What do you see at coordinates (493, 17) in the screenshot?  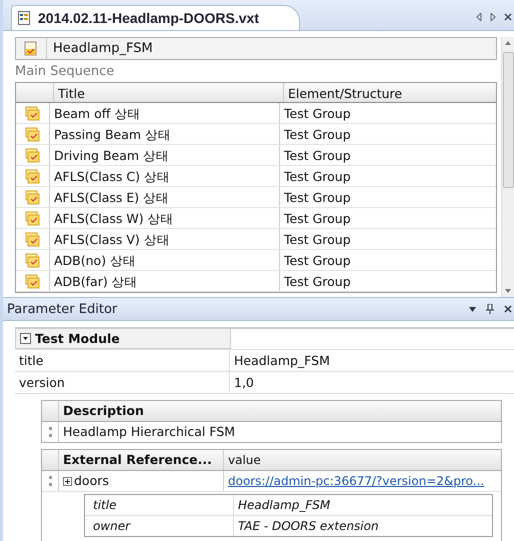 I see `scroll-right-icon` at bounding box center [493, 17].